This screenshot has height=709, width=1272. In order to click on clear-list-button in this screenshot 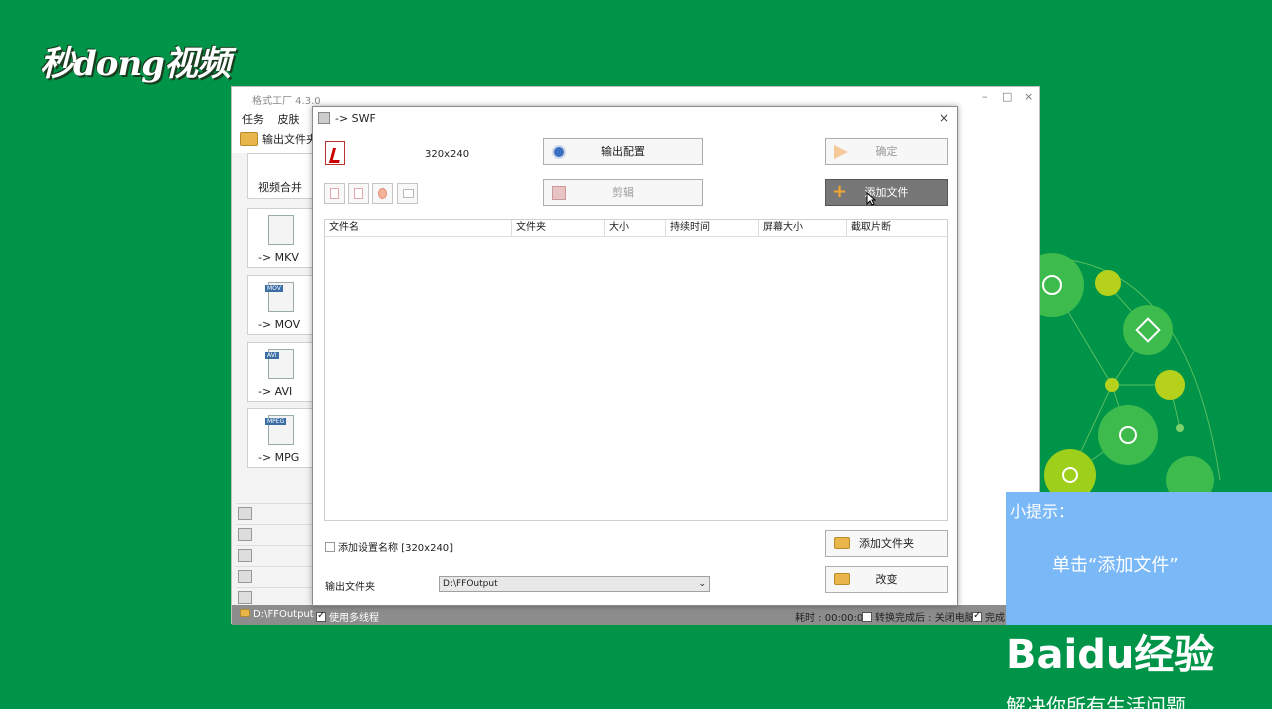, I will do `click(358, 193)`.